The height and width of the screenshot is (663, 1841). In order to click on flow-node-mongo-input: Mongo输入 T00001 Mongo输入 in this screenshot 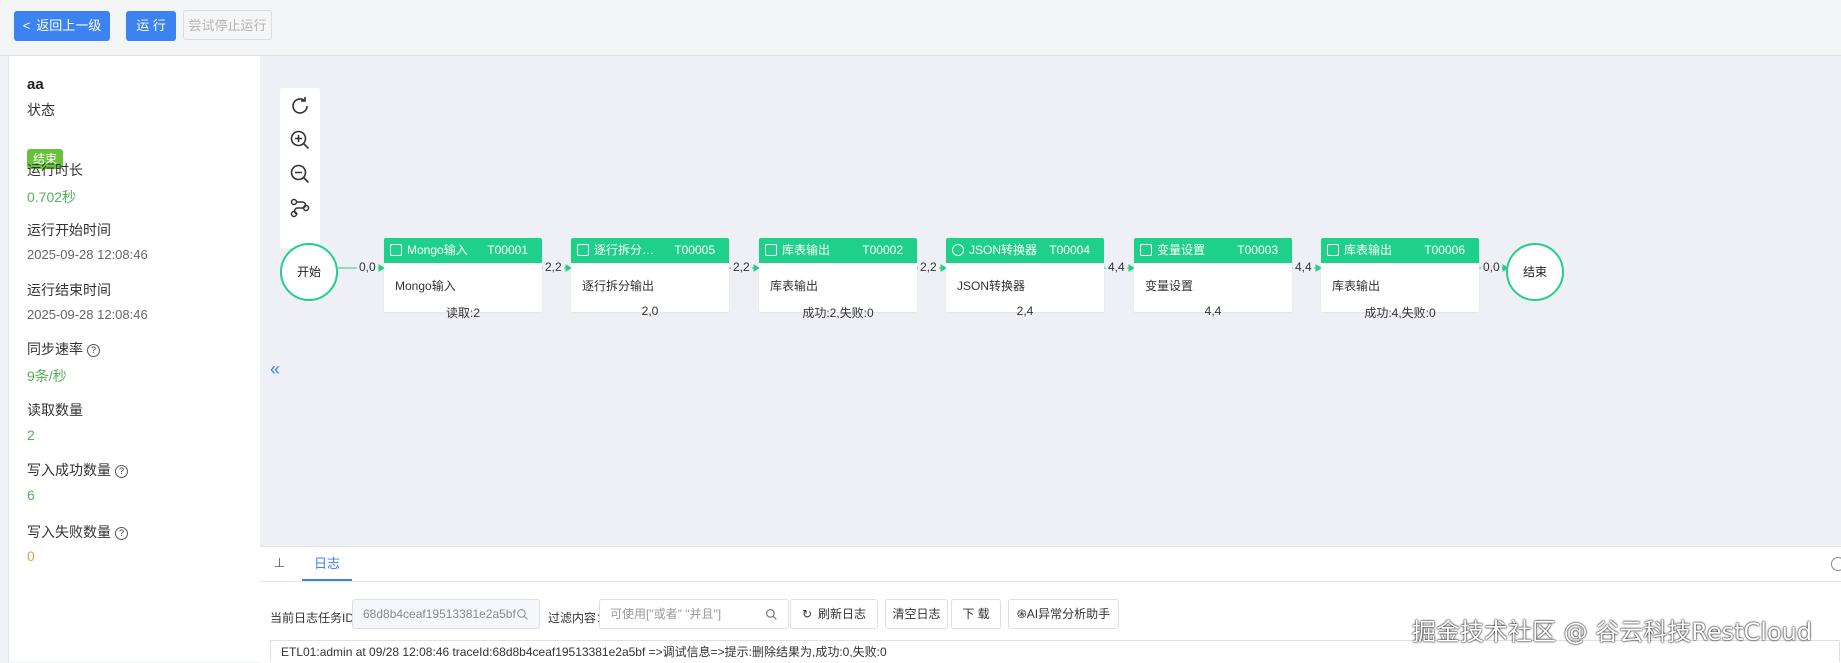, I will do `click(463, 275)`.